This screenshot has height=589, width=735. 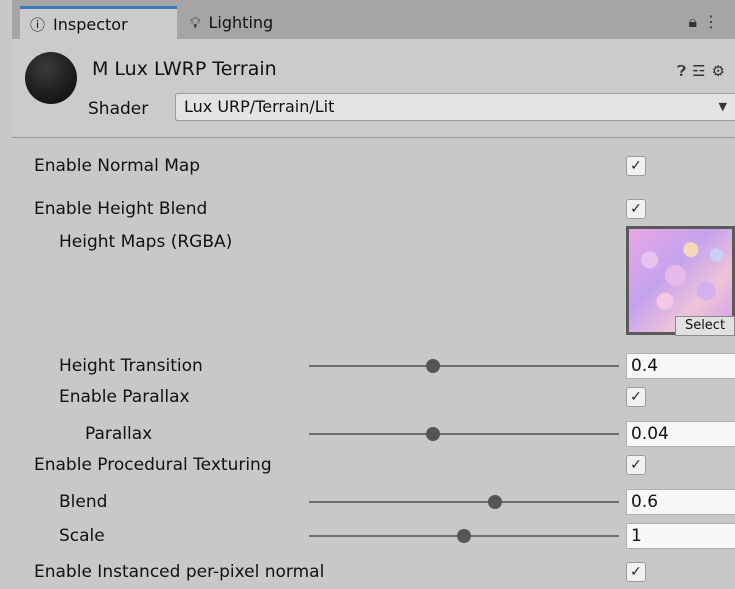 What do you see at coordinates (146, 242) in the screenshot?
I see `height-maps-label: Height Maps (RGBA)` at bounding box center [146, 242].